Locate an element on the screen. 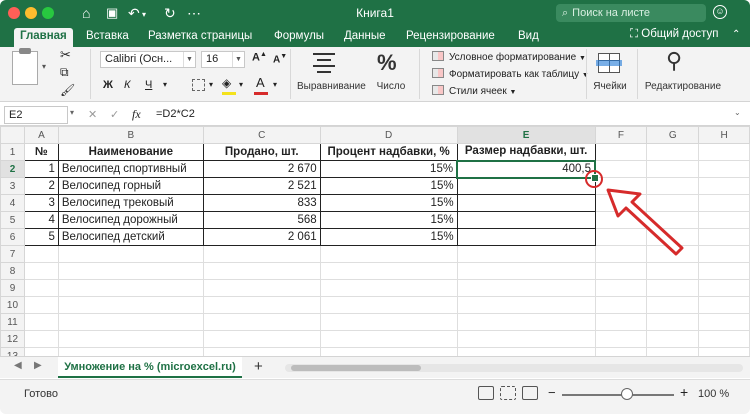  cell: 2 is located at coordinates (41, 186).